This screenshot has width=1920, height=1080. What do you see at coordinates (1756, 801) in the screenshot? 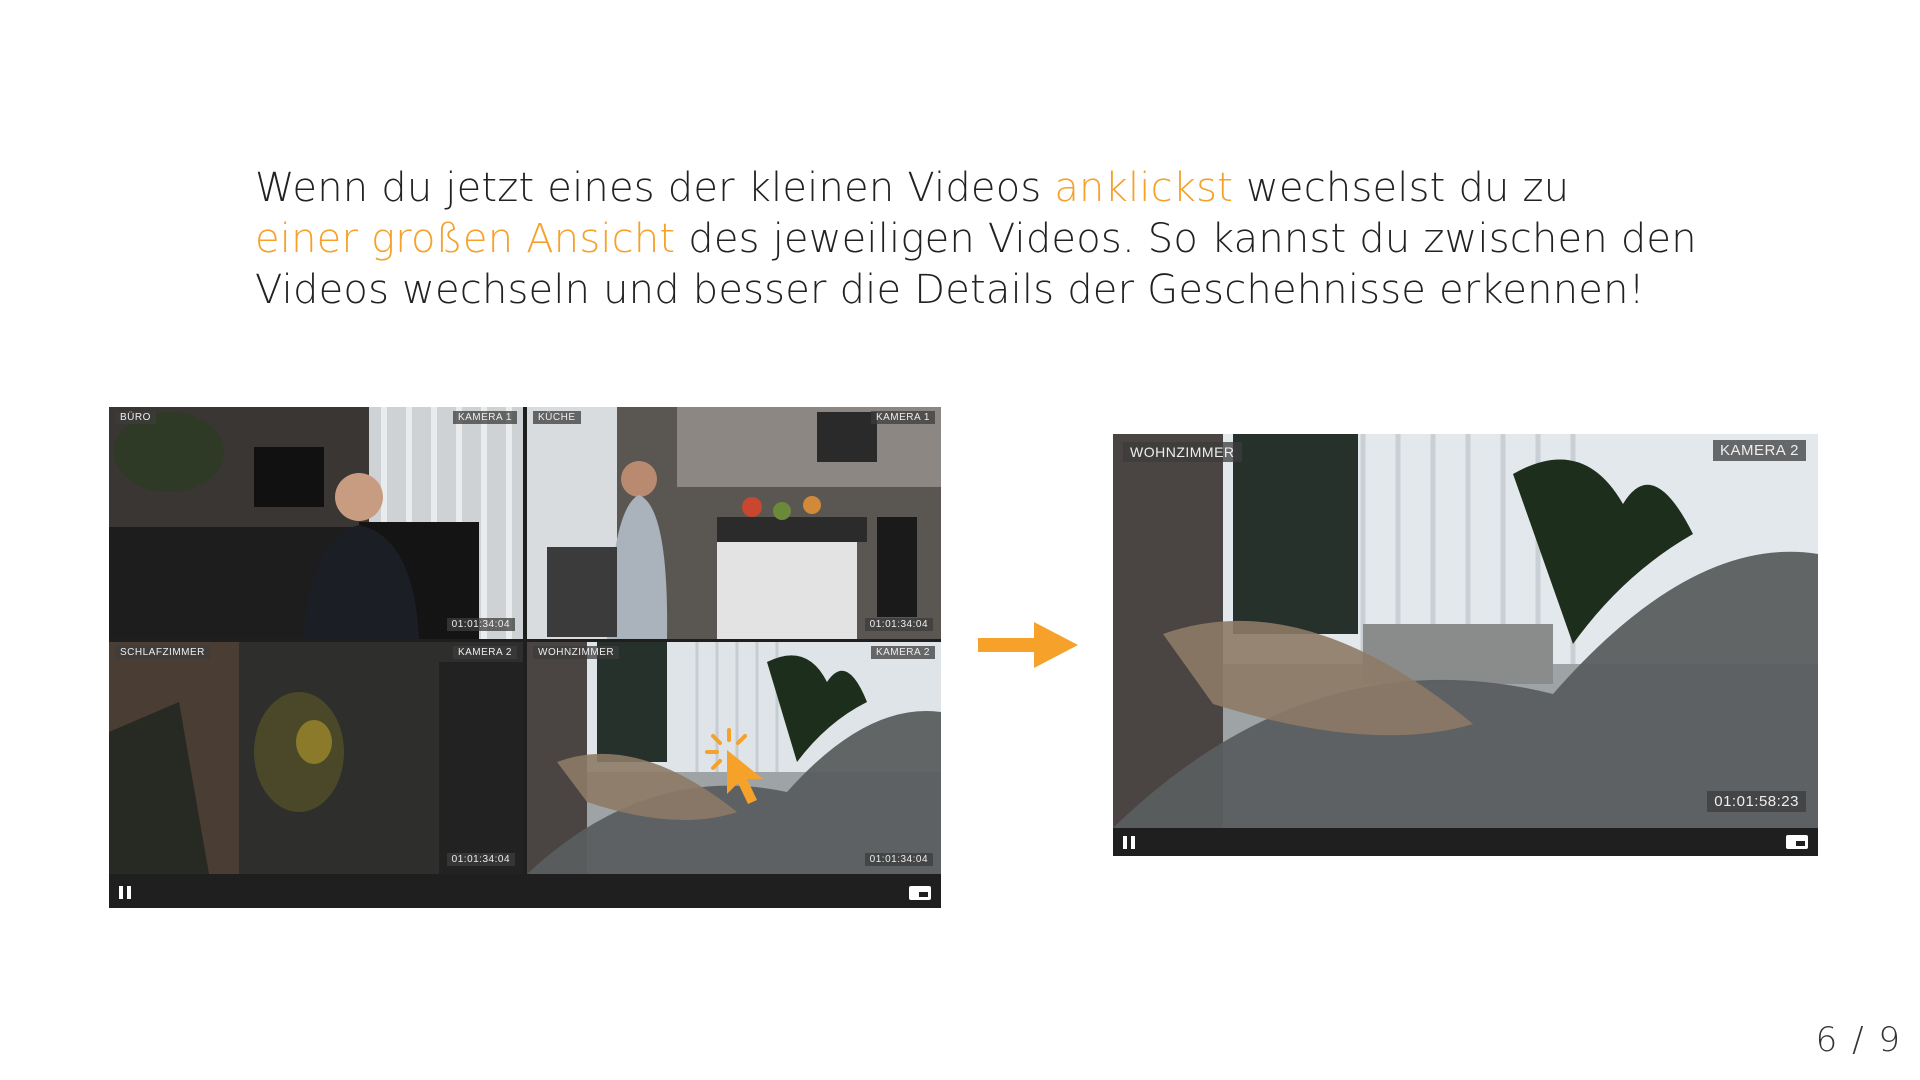
I see `timestamp-label: 01:01:58:23` at bounding box center [1756, 801].